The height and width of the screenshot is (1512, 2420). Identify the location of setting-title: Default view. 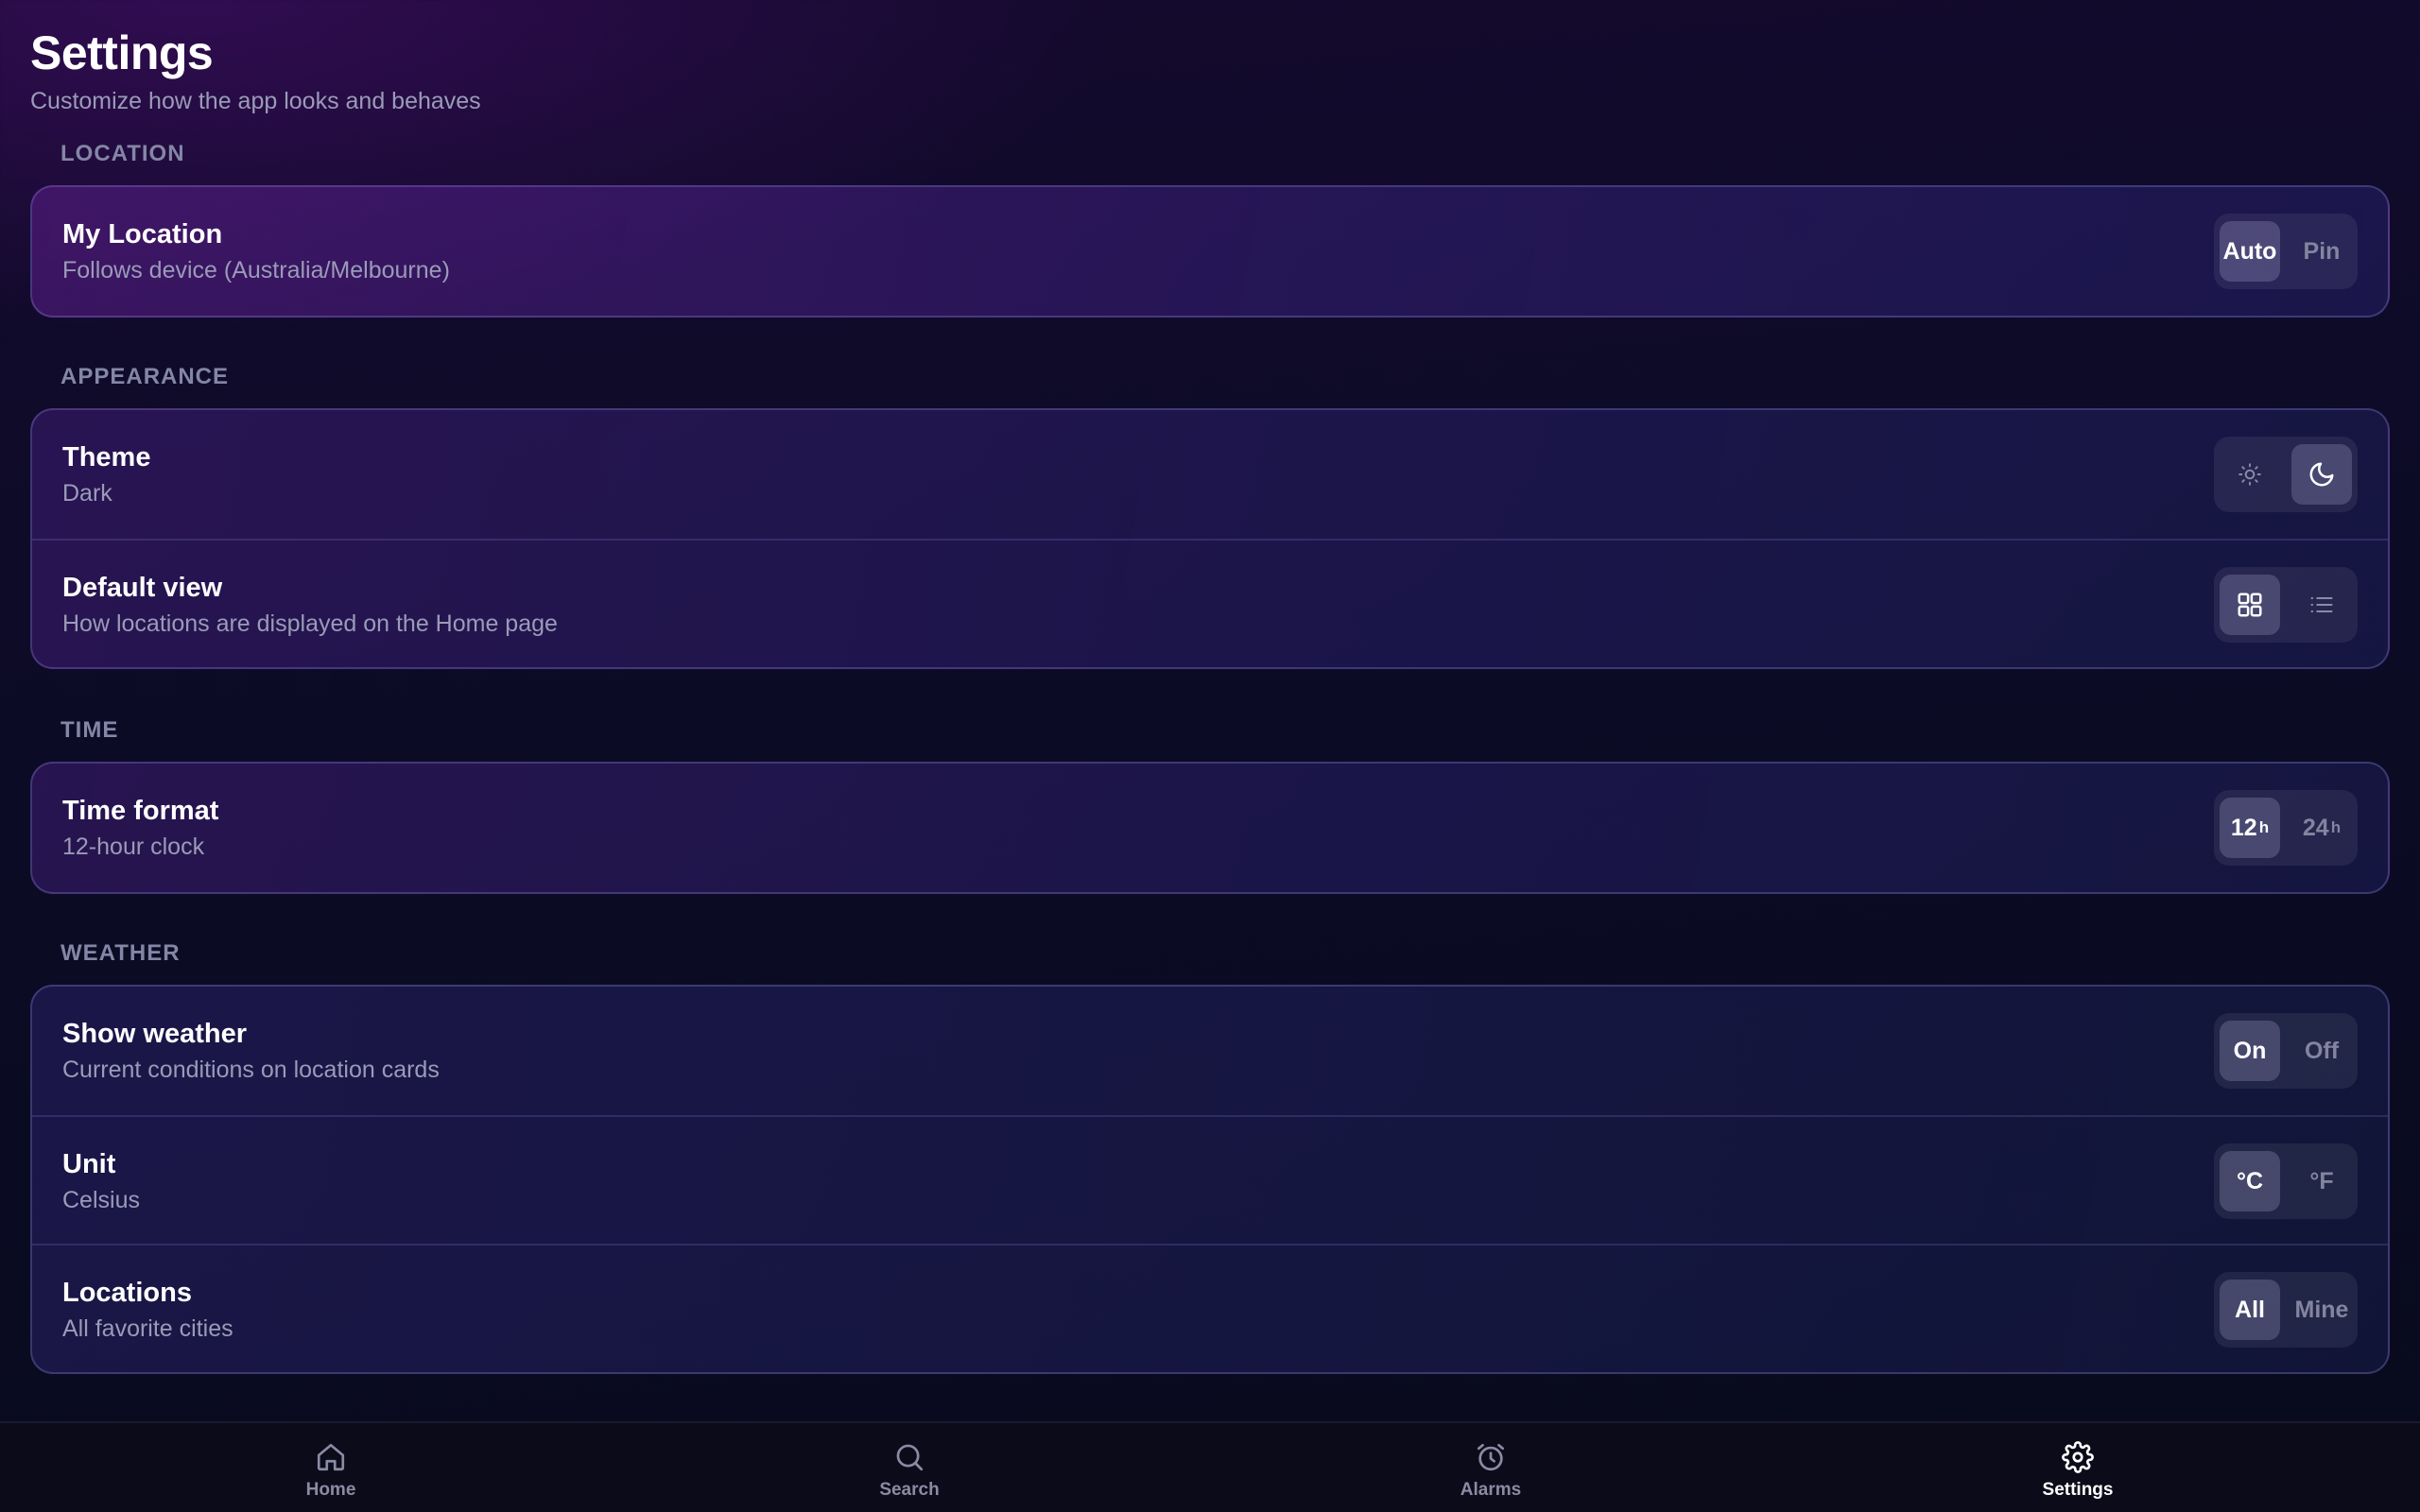
(142, 588).